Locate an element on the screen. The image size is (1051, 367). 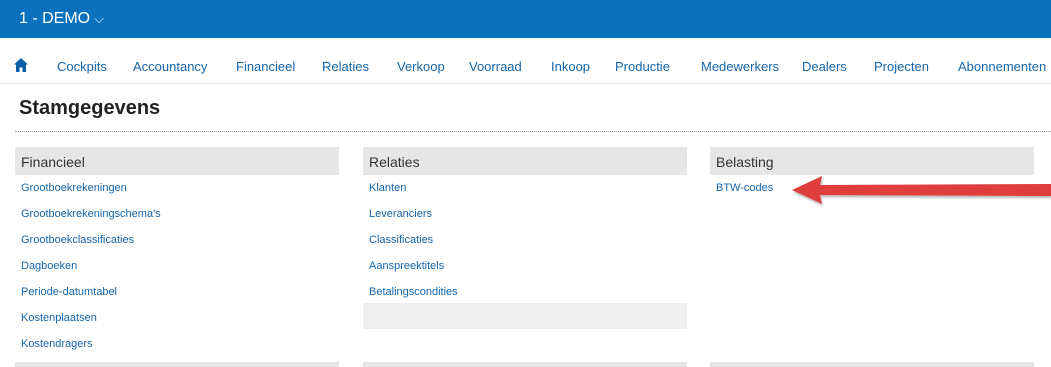
annotation-arrow-icon is located at coordinates (921, 190).